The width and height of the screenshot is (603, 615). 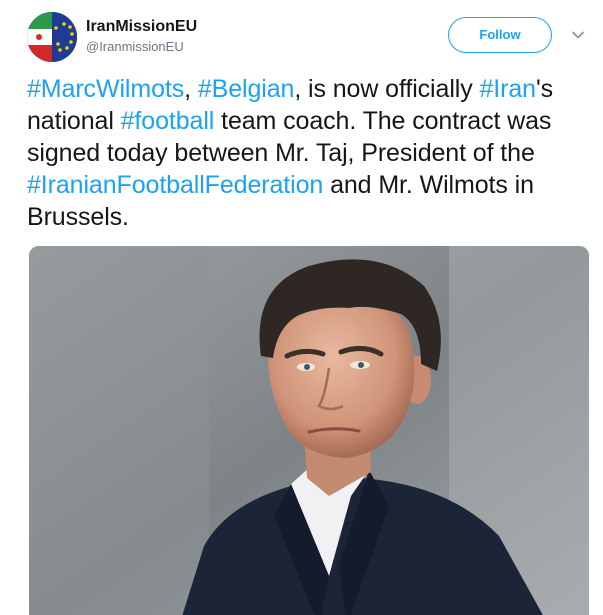 What do you see at coordinates (507, 89) in the screenshot?
I see `hashtag-link: #Iran` at bounding box center [507, 89].